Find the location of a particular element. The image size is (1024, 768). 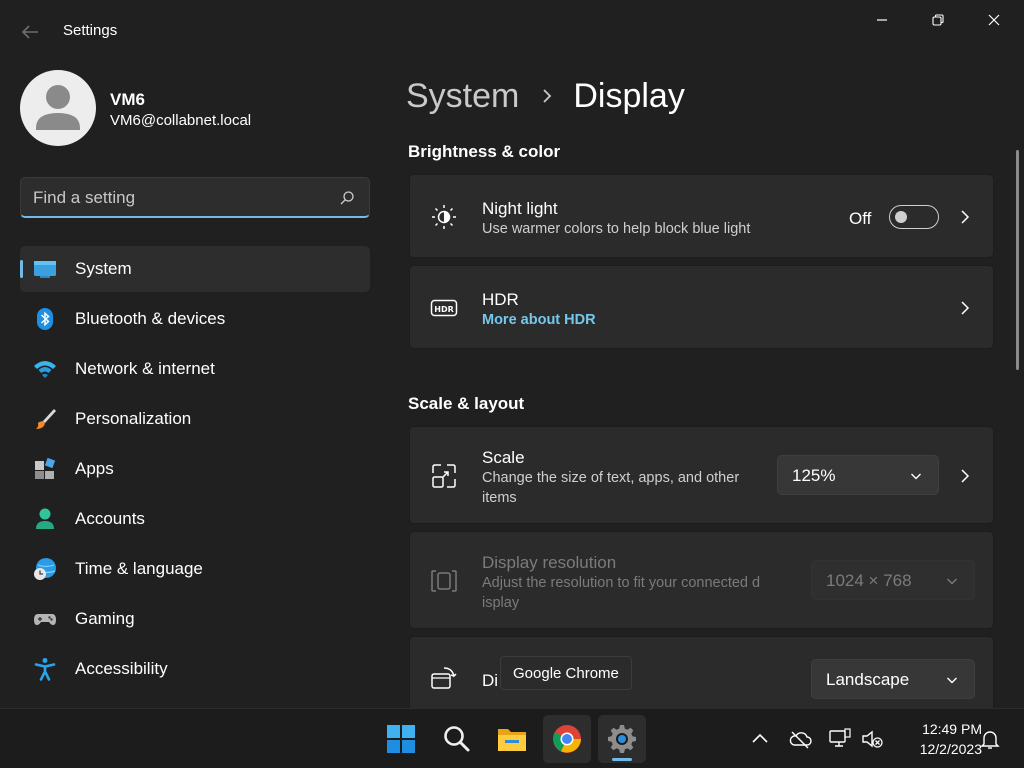

back-arrow-icon is located at coordinates (30, 32).